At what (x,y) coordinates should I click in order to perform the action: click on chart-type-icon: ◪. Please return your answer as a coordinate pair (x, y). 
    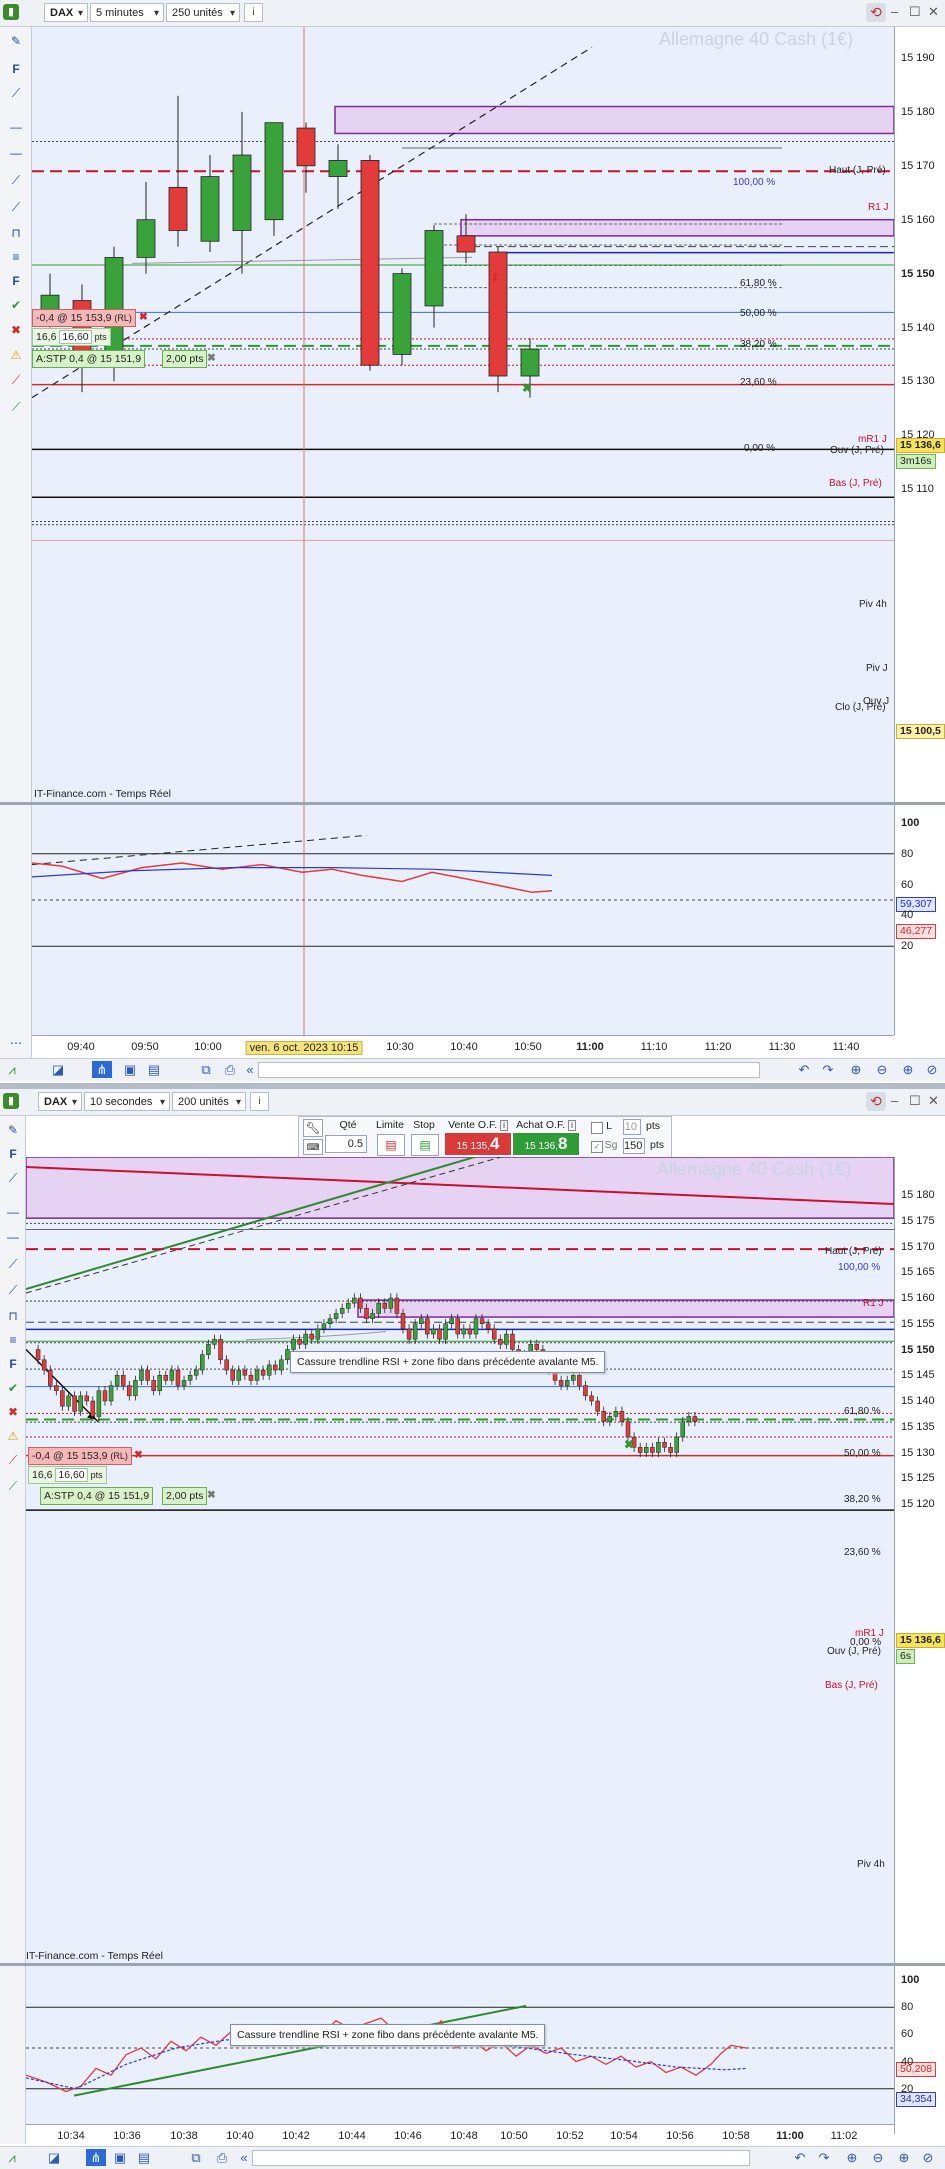
    Looking at the image, I should click on (58, 1069).